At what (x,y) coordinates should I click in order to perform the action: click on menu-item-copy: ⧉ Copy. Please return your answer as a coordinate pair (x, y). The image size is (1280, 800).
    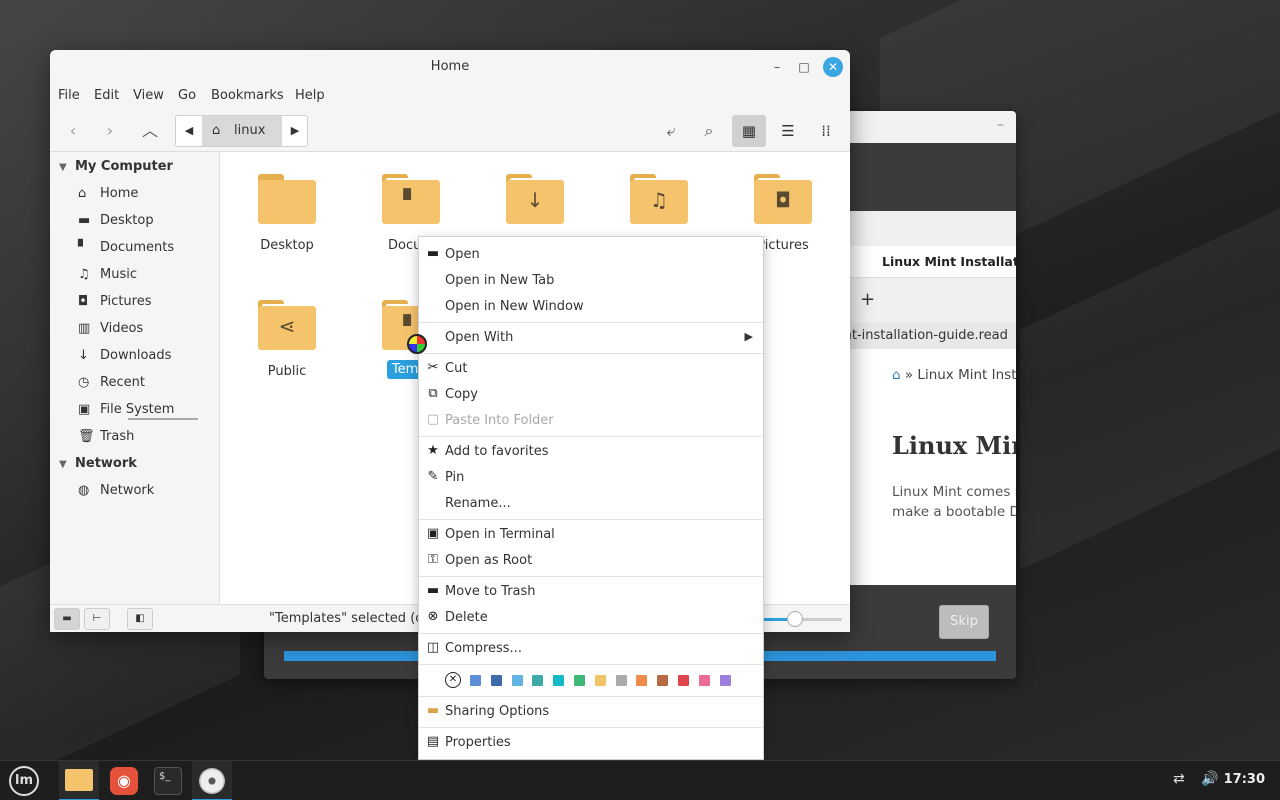
    Looking at the image, I should click on (591, 395).